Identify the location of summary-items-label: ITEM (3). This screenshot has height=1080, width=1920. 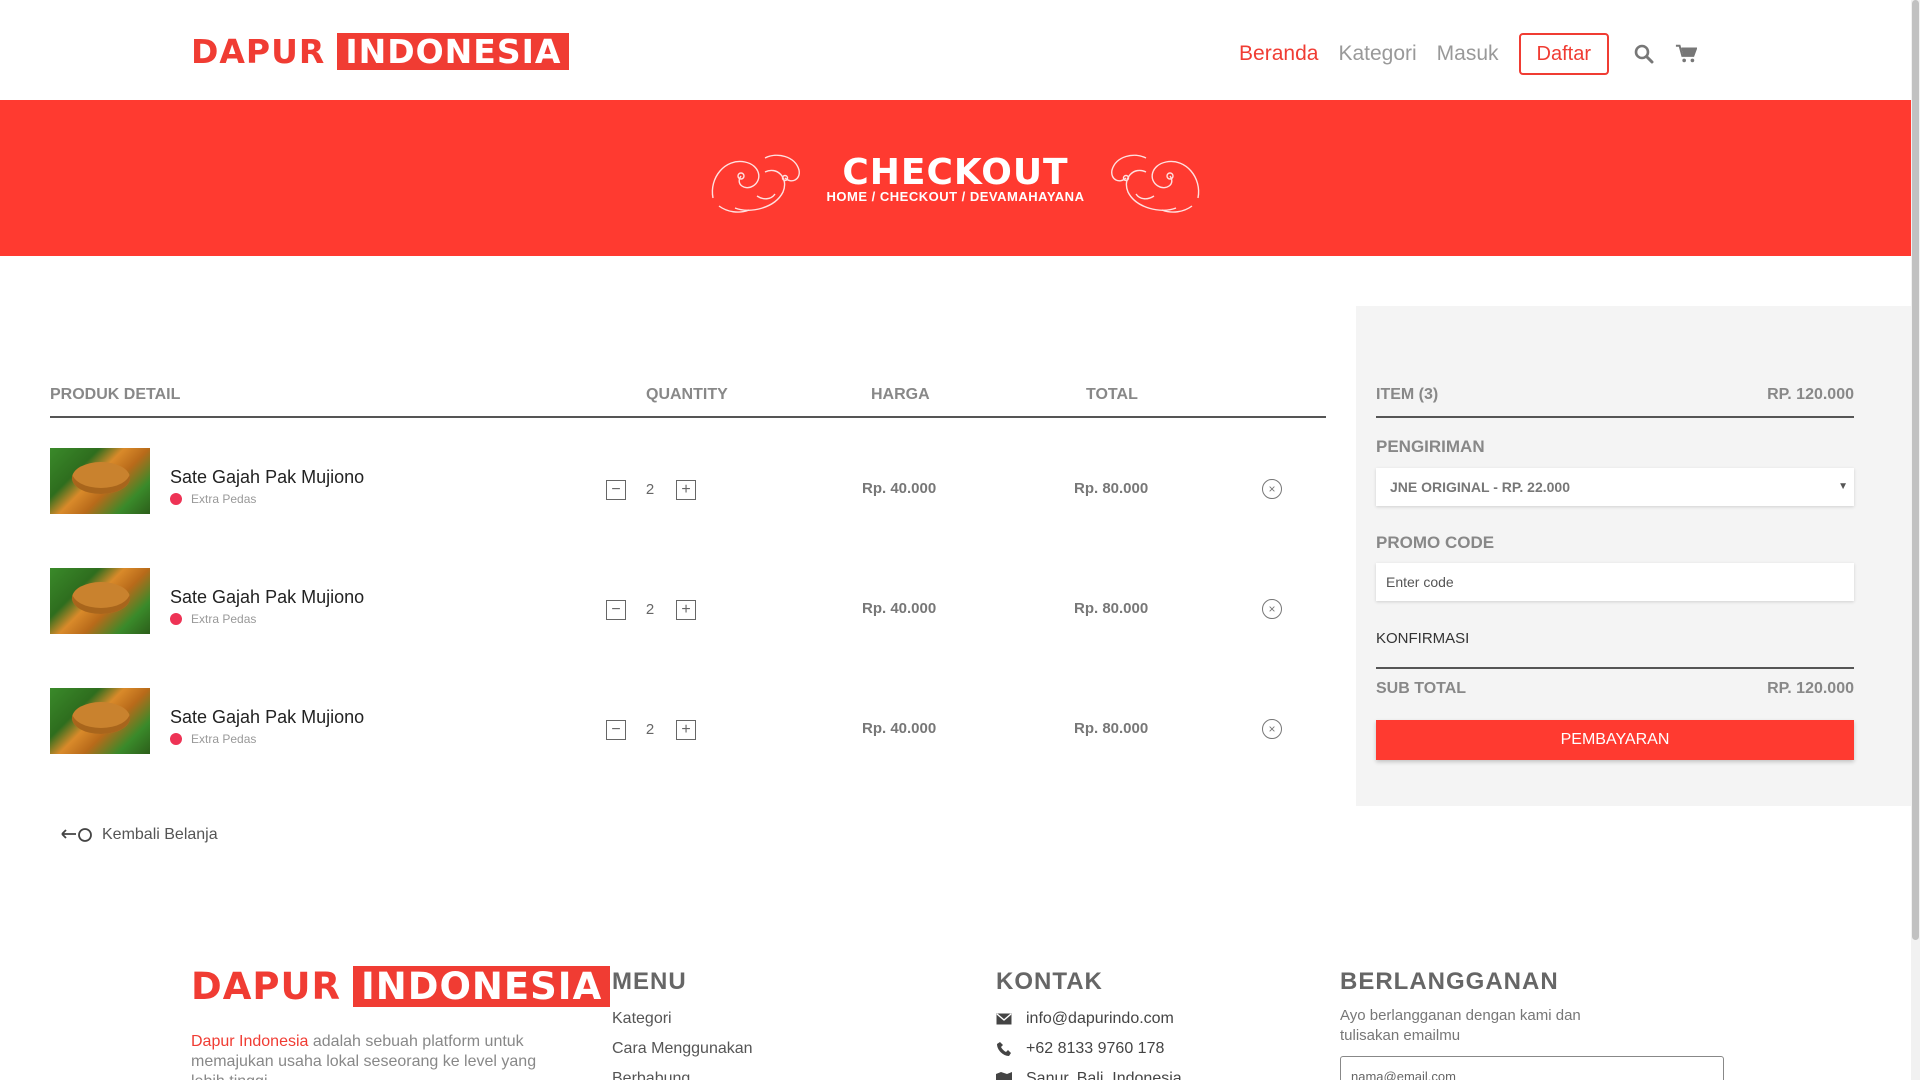
(1407, 394).